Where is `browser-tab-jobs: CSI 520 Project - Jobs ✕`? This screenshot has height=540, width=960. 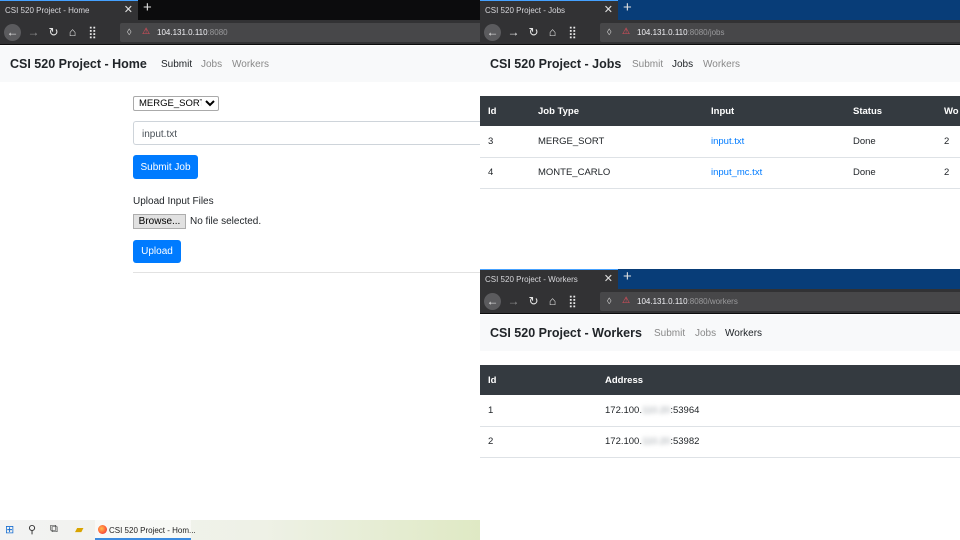 browser-tab-jobs: CSI 520 Project - Jobs ✕ is located at coordinates (549, 10).